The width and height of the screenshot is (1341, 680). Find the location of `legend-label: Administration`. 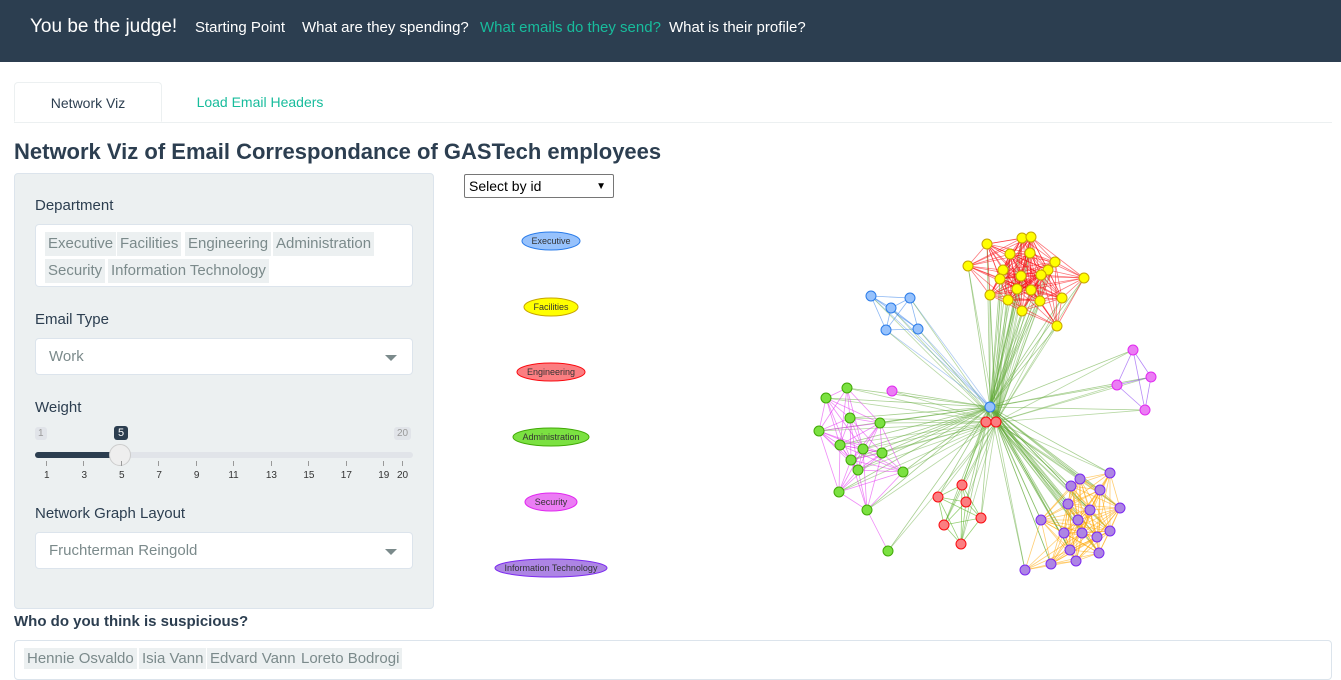

legend-label: Administration is located at coordinates (550, 437).